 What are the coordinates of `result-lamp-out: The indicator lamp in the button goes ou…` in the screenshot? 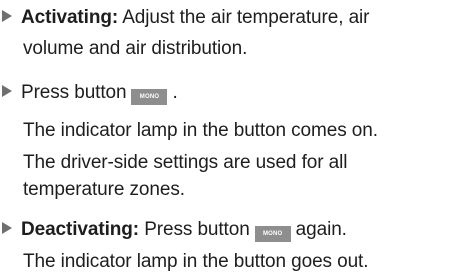 It's located at (196, 261).